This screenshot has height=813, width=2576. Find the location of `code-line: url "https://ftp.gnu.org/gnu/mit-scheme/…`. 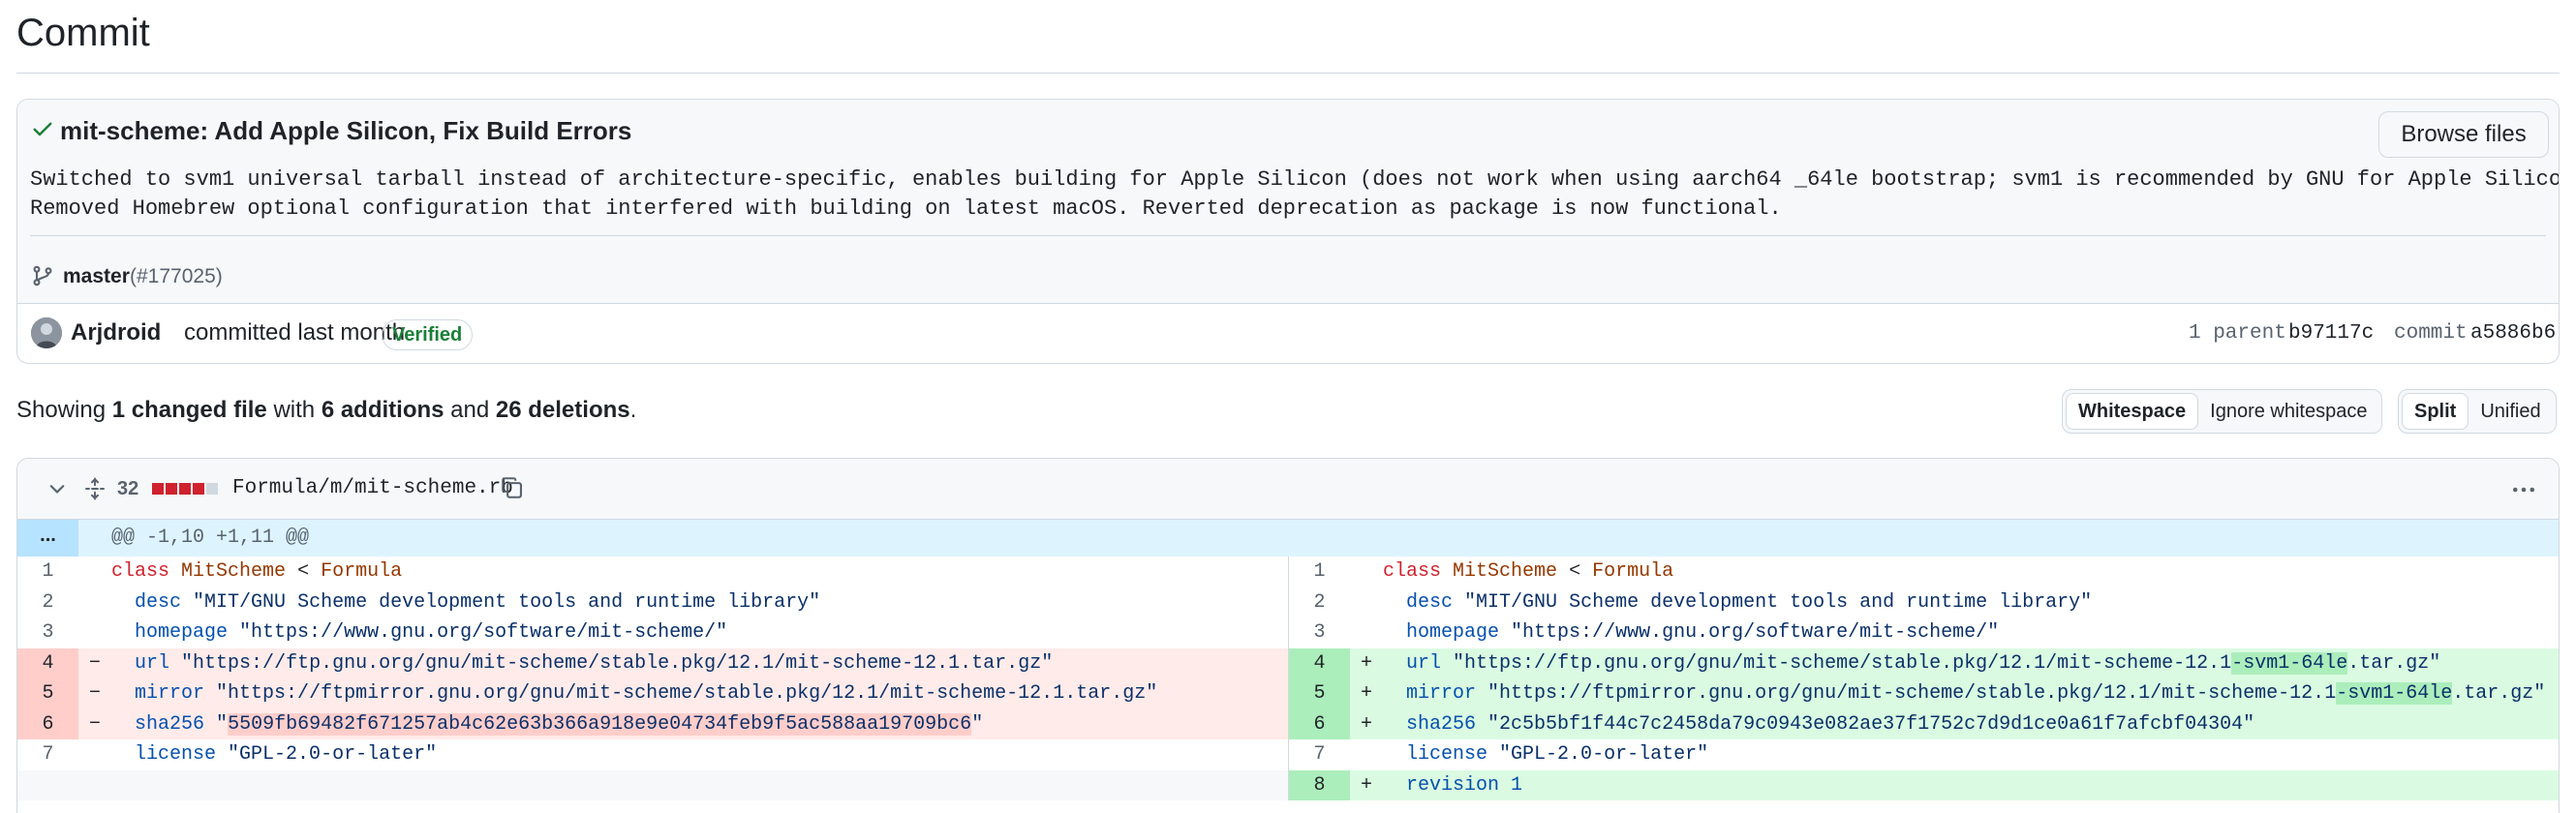

code-line: url "https://ftp.gnu.org/gnu/mit-scheme/… is located at coordinates (1911, 663).